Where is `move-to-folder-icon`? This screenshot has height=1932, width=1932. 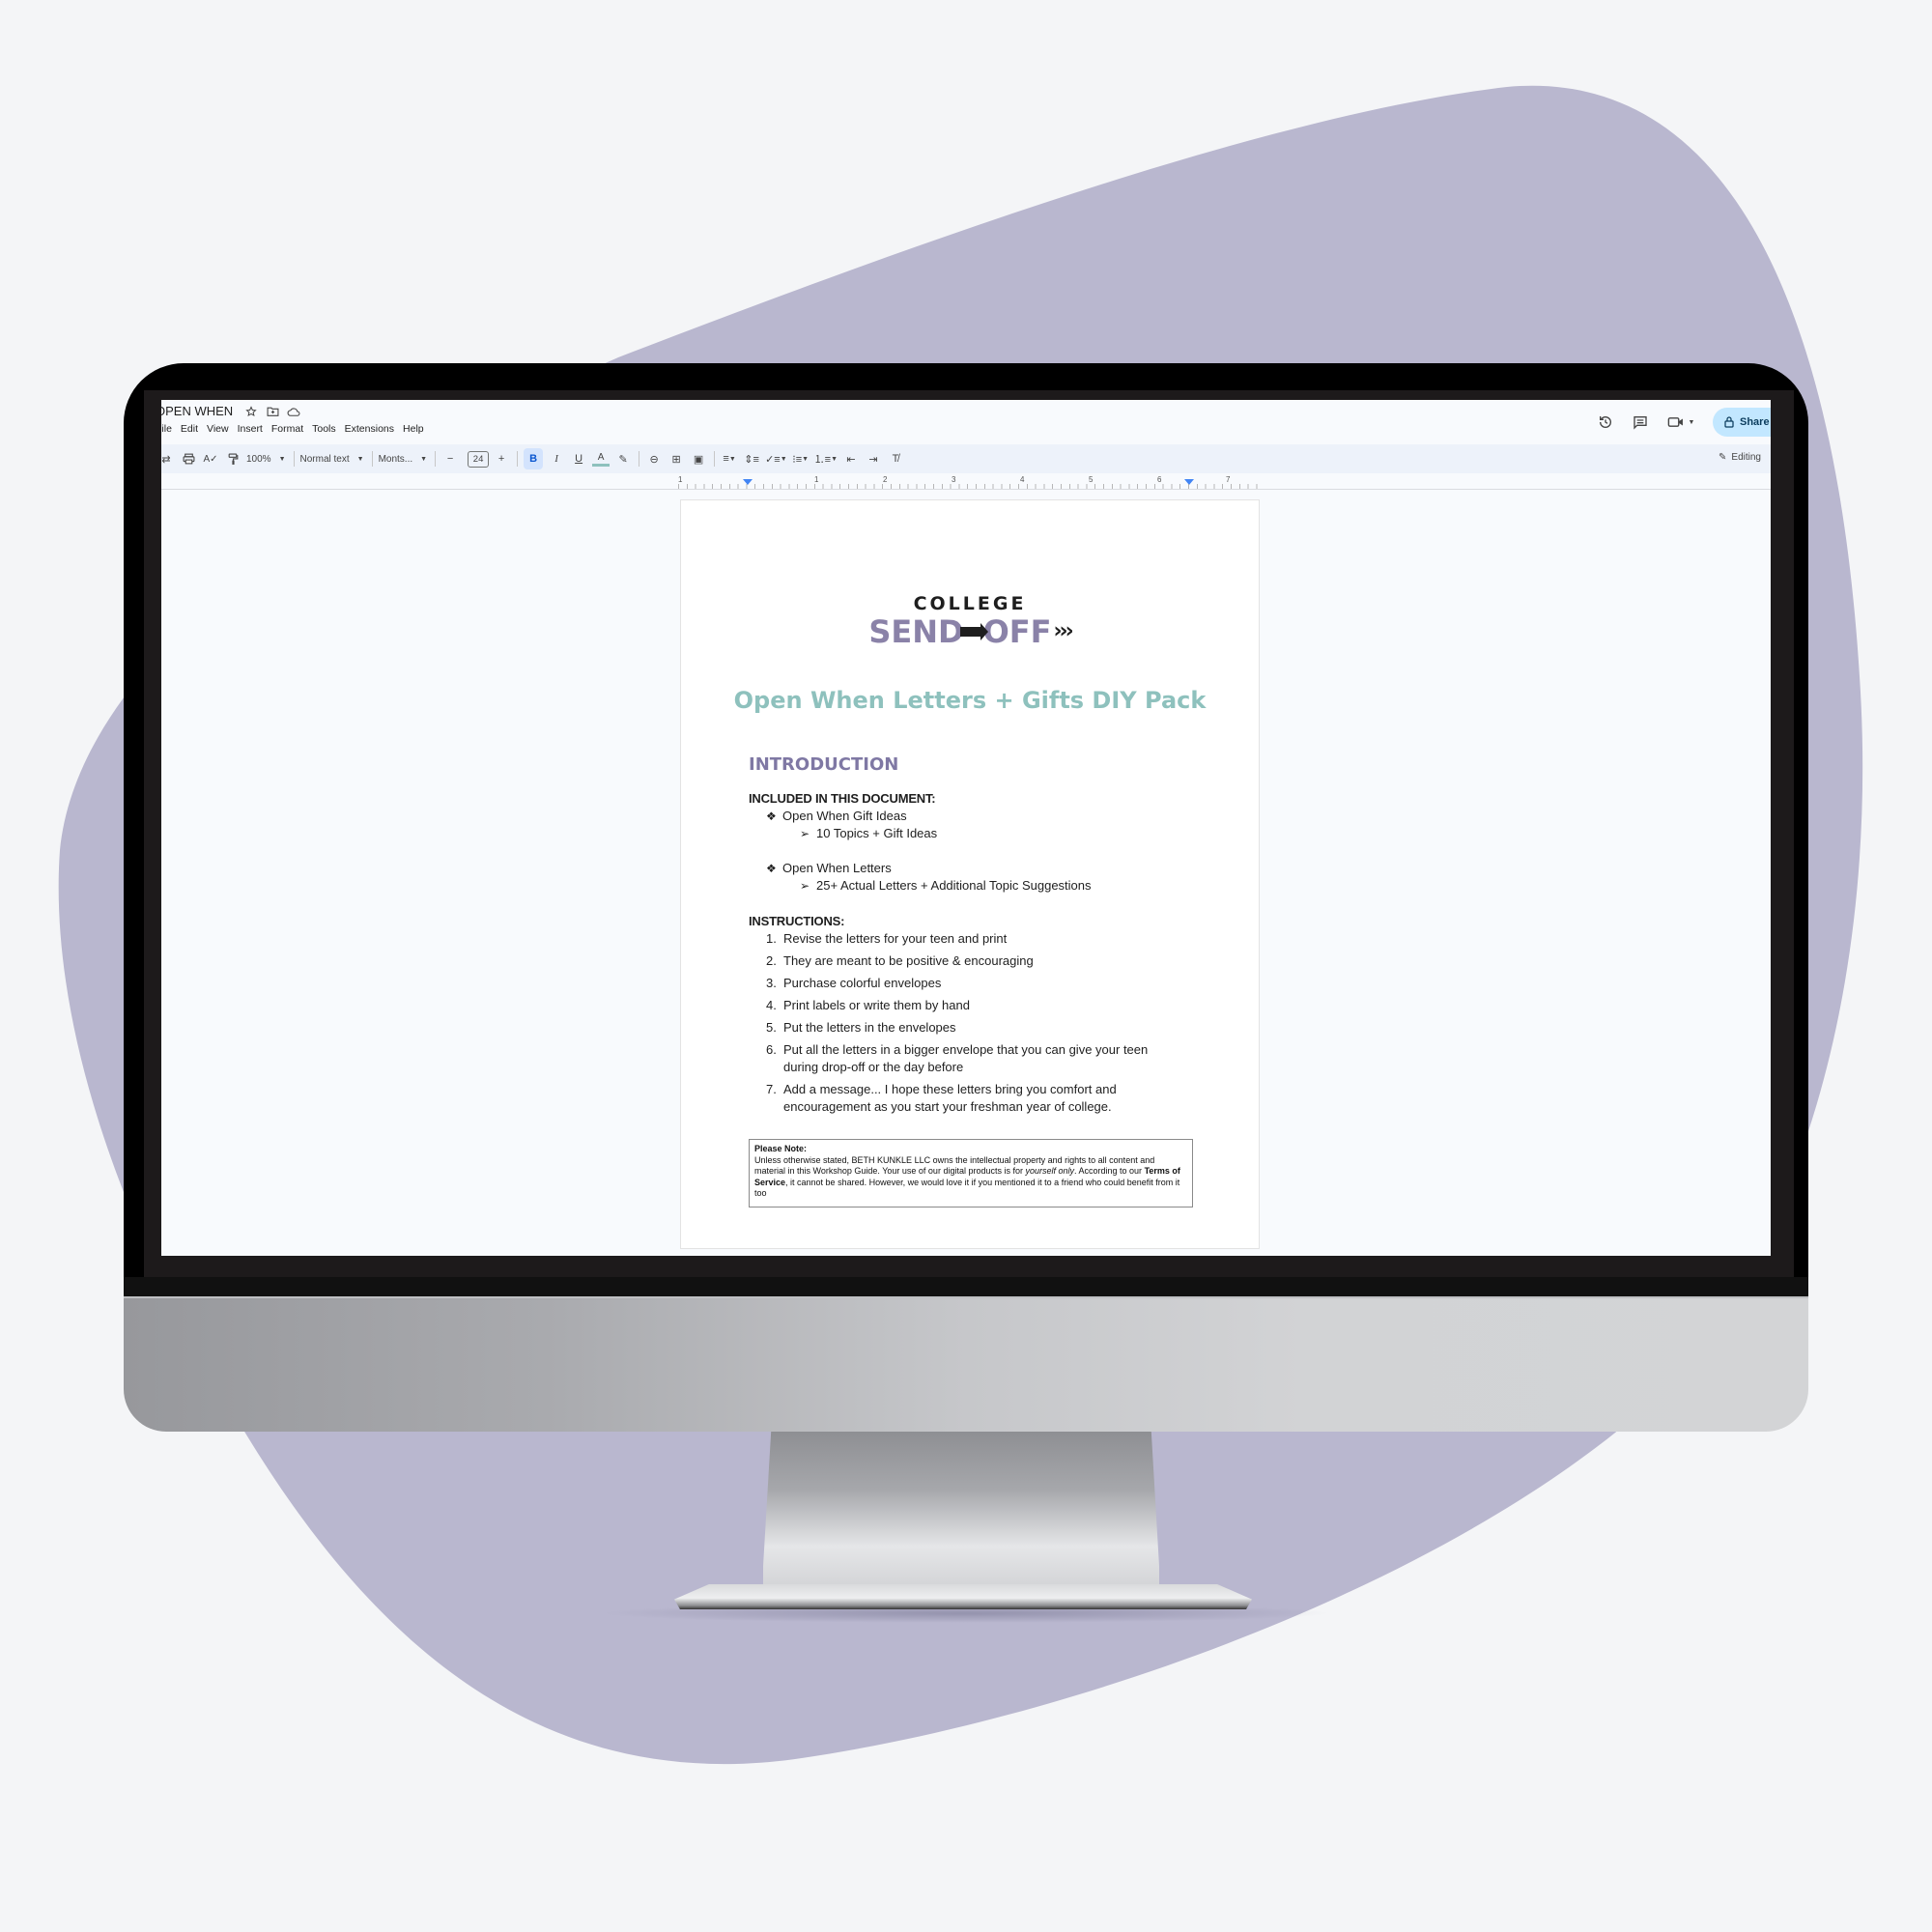
move-to-folder-icon is located at coordinates (272, 411).